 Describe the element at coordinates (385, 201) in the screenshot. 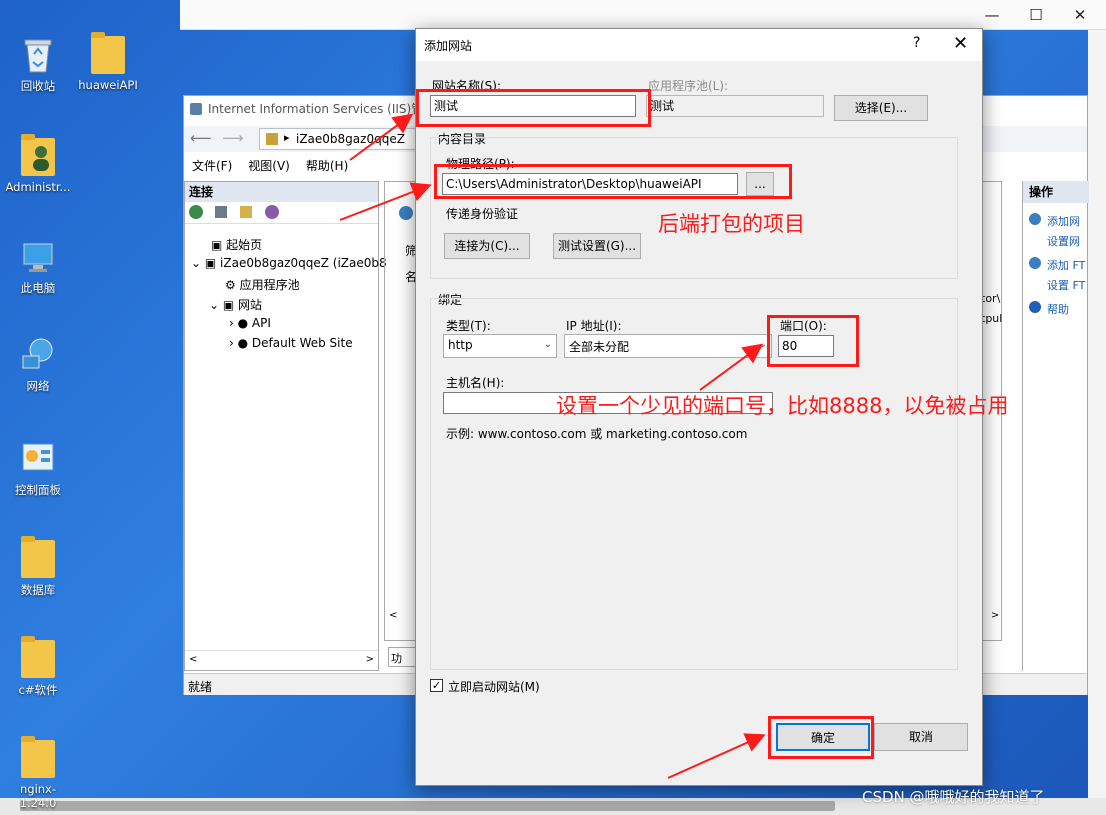

I see `arrow-to-physical-path` at that location.